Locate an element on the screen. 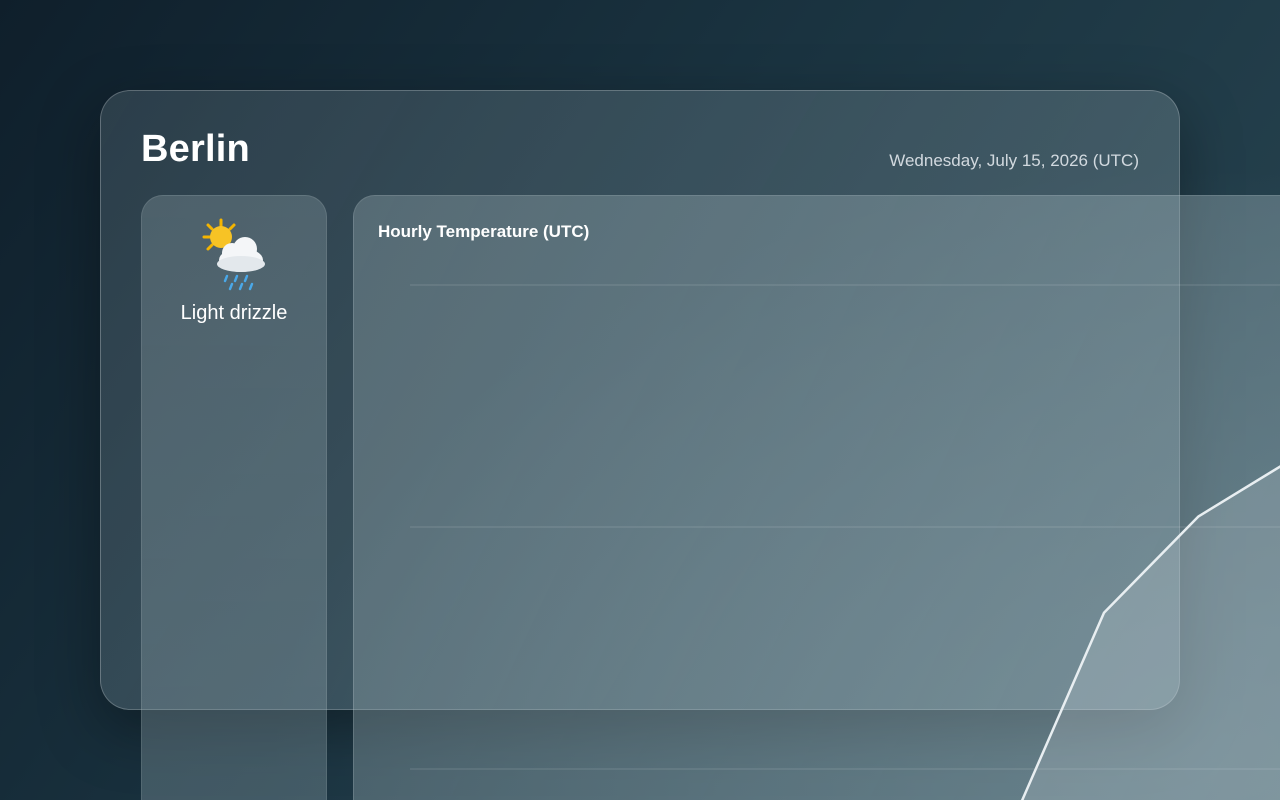 Image resolution: width=1280 pixels, height=800 pixels. sun-behind-rain-cloud-icon is located at coordinates (233, 254).